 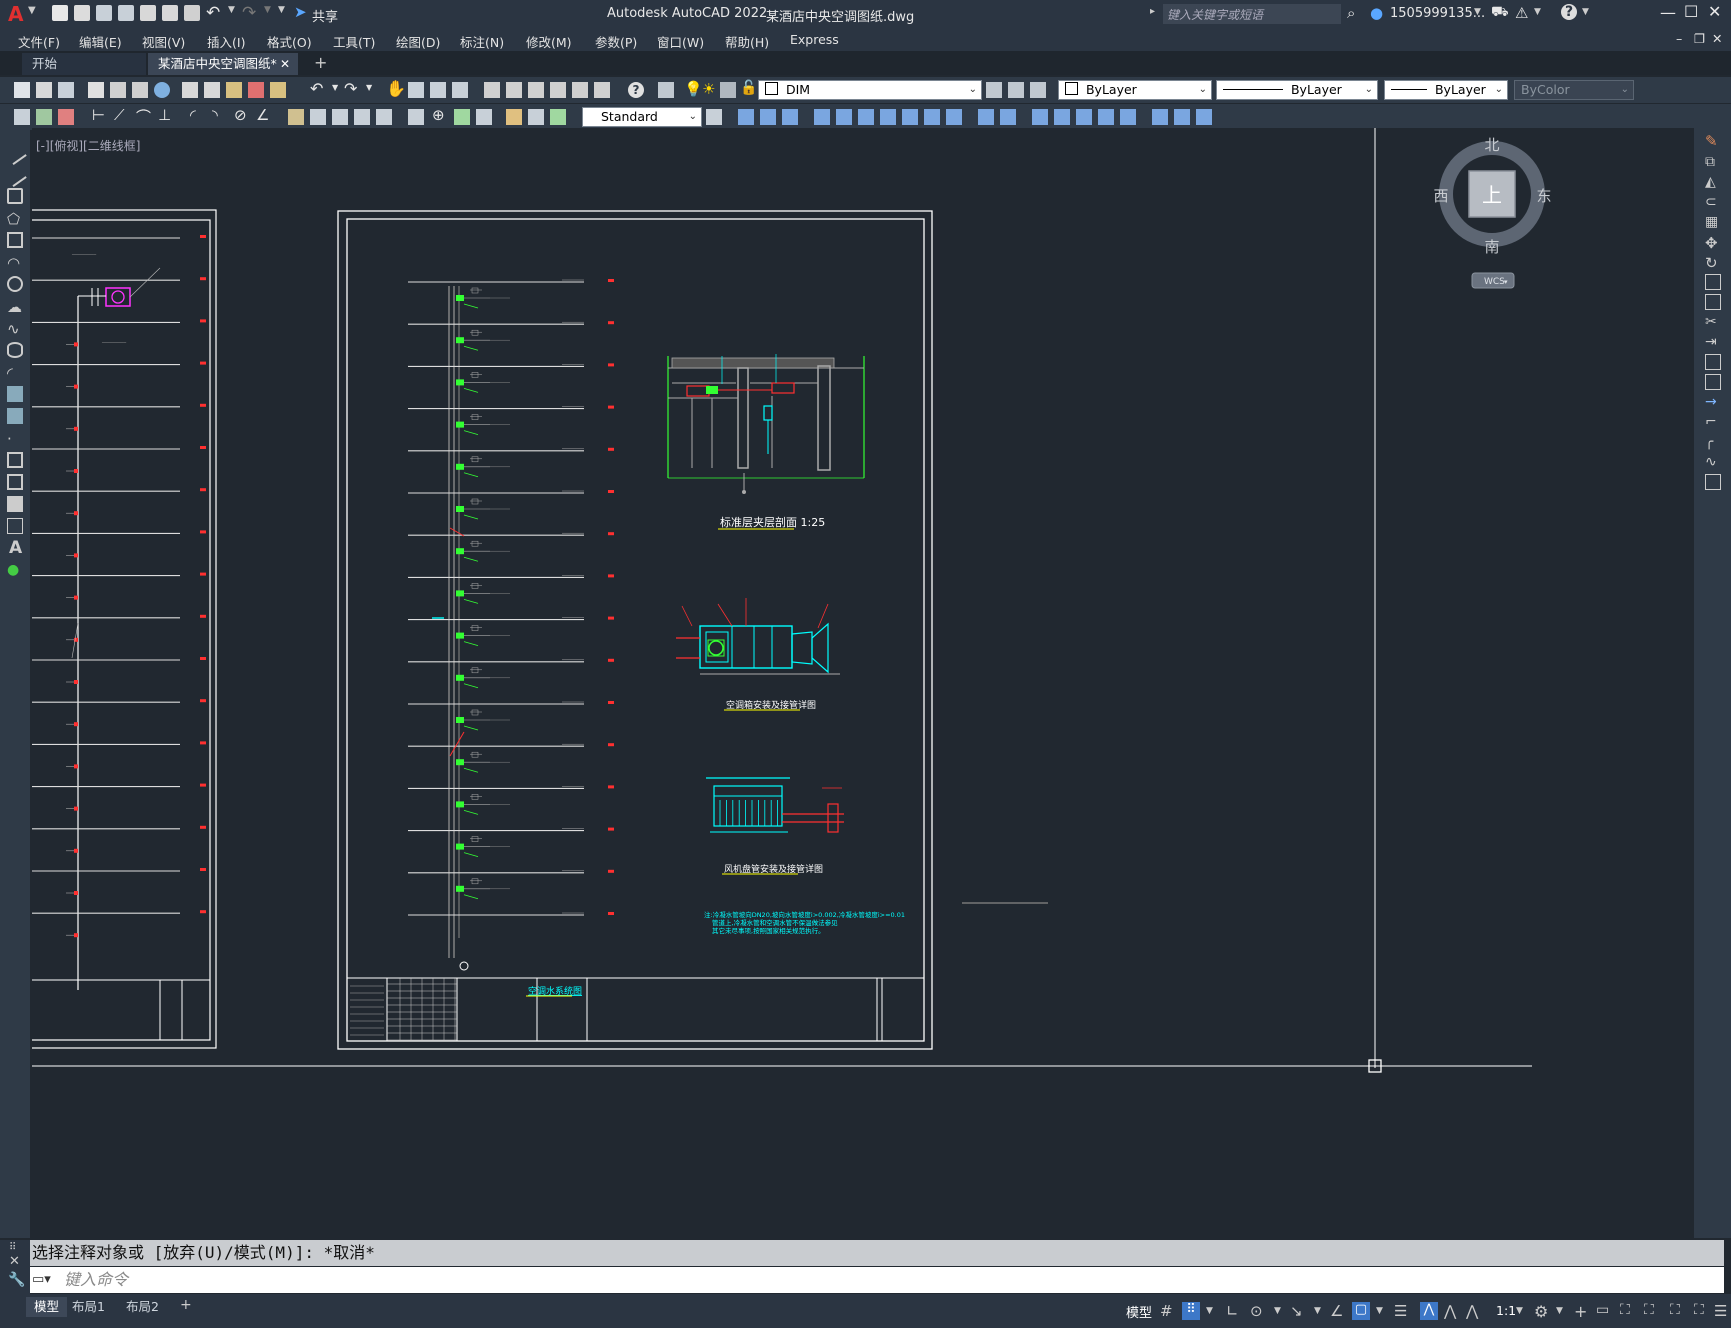 What do you see at coordinates (1152, 11) in the screenshot?
I see `search-expand-chevron-icon: ▸` at bounding box center [1152, 11].